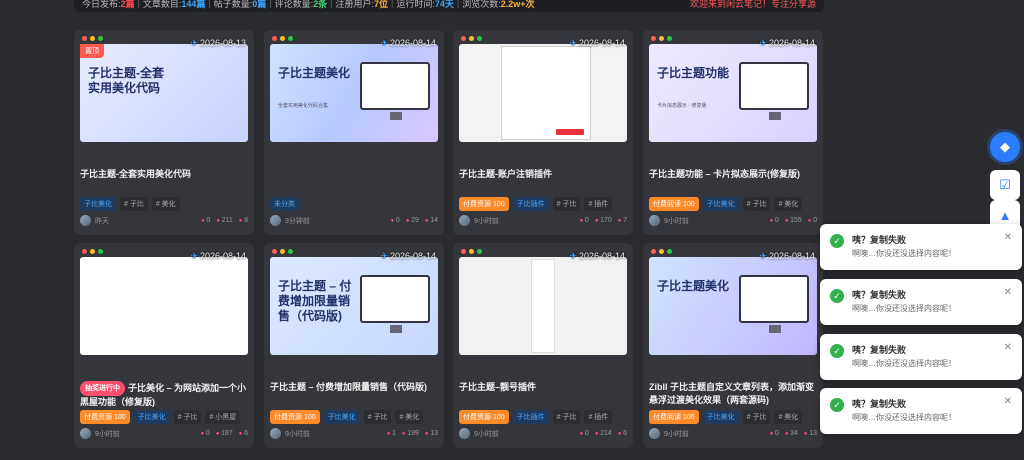 This screenshot has width=1024, height=460. What do you see at coordinates (1005, 185) in the screenshot?
I see `calendar-check-icon: ☑` at bounding box center [1005, 185].